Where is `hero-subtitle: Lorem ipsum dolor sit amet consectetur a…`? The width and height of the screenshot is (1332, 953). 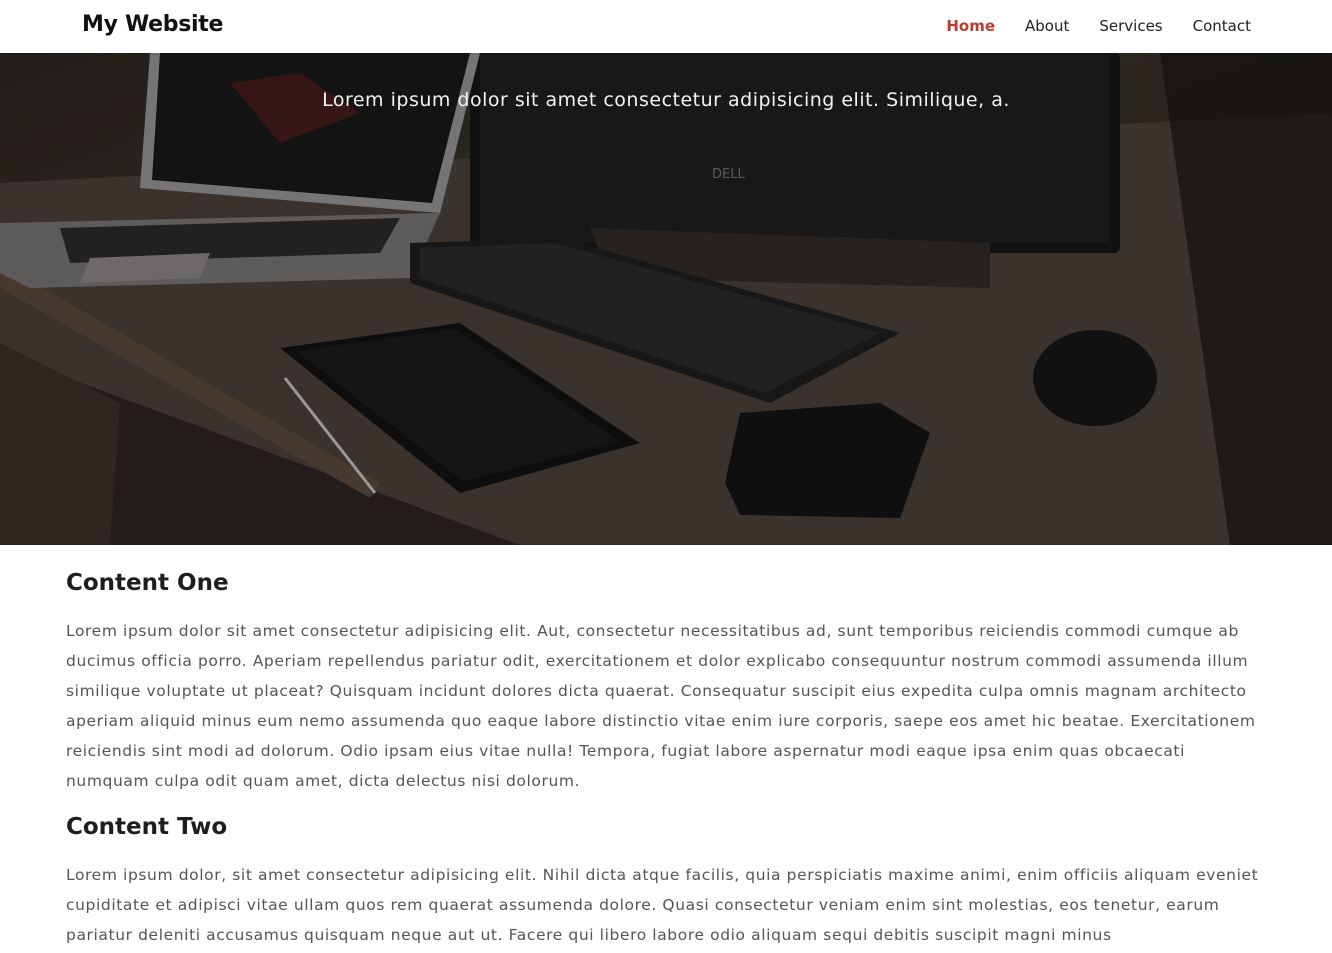
hero-subtitle: Lorem ipsum dolor sit amet consectetur a… is located at coordinates (666, 100).